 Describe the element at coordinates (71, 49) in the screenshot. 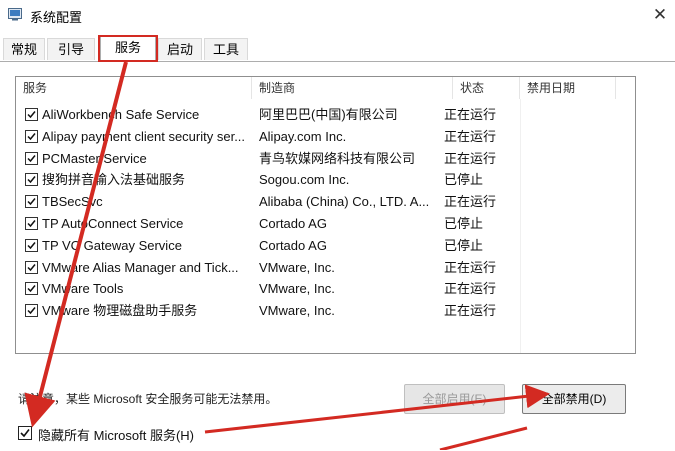

I see `tab-boot: 引导` at that location.